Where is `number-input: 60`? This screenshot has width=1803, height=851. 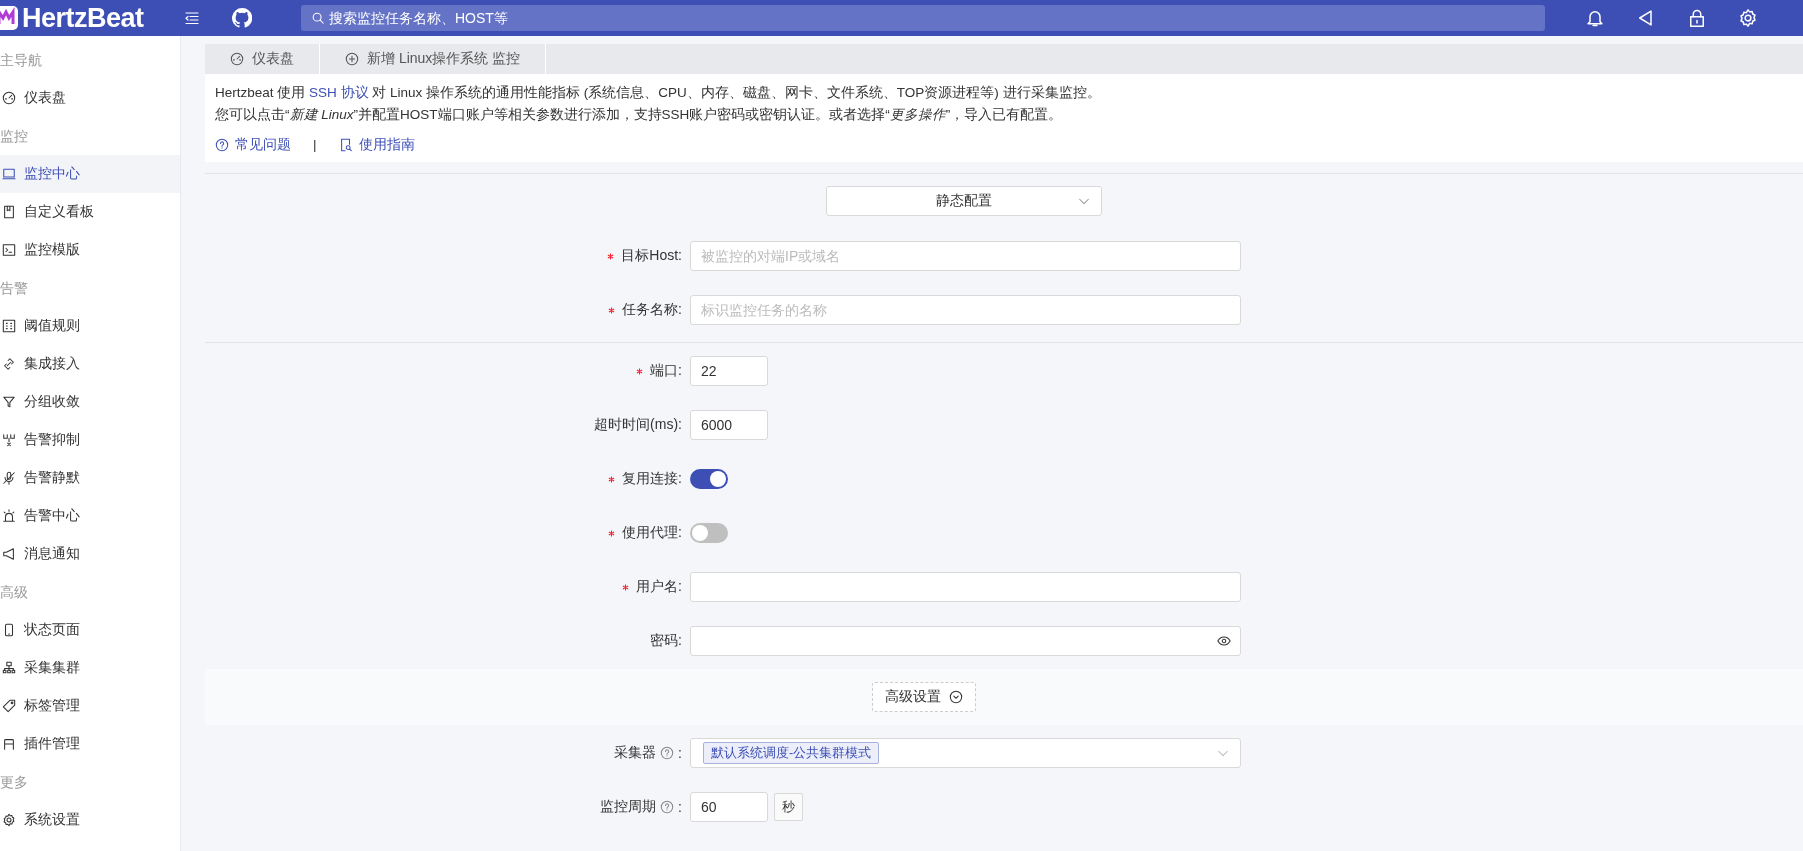
number-input: 60 is located at coordinates (729, 807).